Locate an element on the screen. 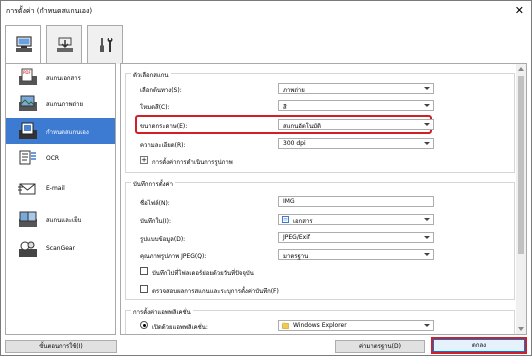  tab-scan-from-computer is located at coordinates (23, 45).